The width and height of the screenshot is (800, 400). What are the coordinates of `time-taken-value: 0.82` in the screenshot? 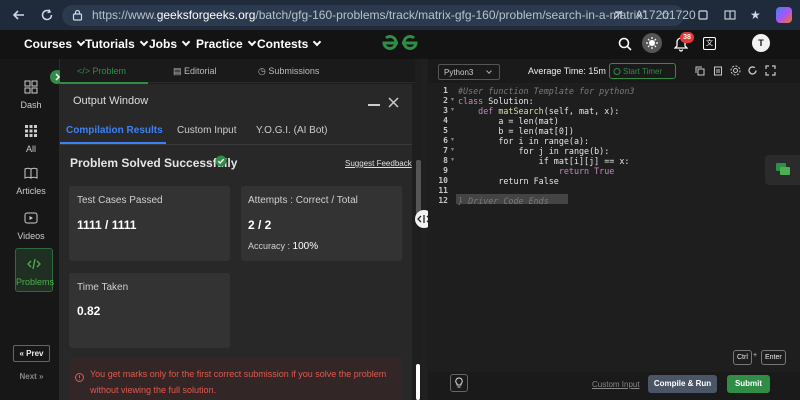 It's located at (89, 311).